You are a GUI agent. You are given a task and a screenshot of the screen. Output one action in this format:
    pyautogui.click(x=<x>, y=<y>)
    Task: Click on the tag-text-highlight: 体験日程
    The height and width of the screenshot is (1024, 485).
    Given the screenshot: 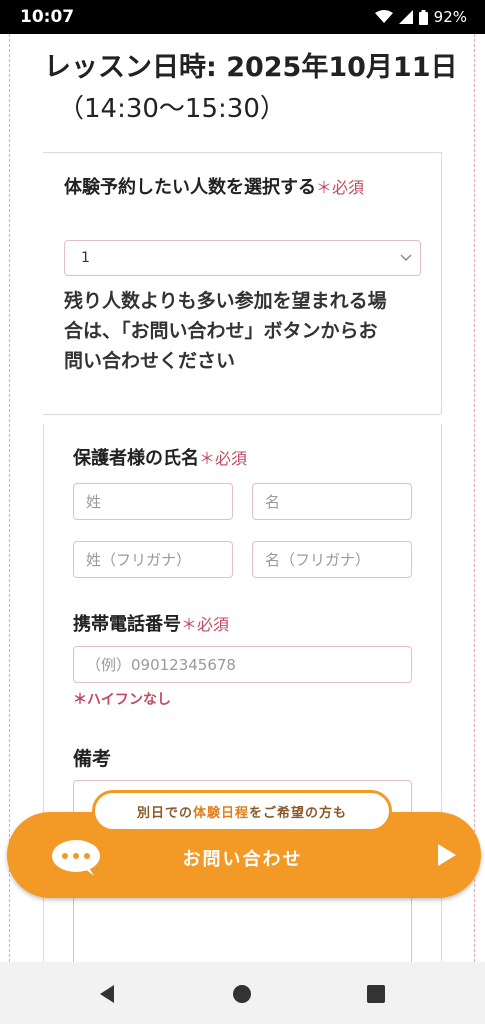 What is the action you would take?
    pyautogui.click(x=220, y=813)
    